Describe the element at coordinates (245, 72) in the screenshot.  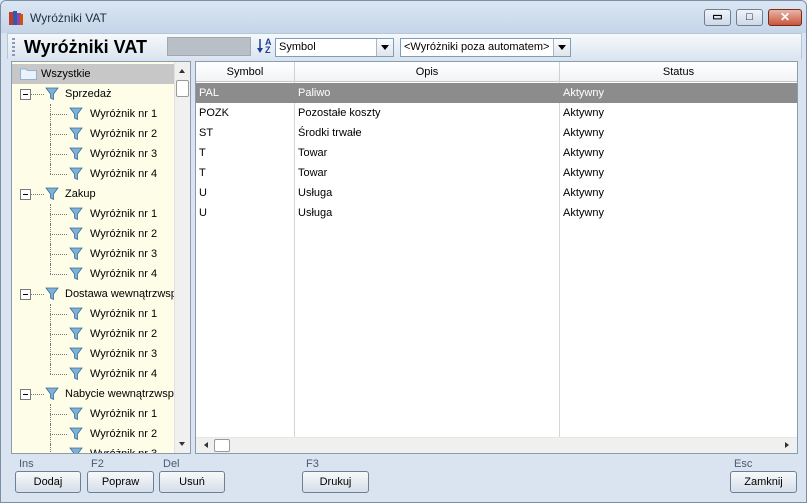
I see `column-header-symbol: Symbol` at that location.